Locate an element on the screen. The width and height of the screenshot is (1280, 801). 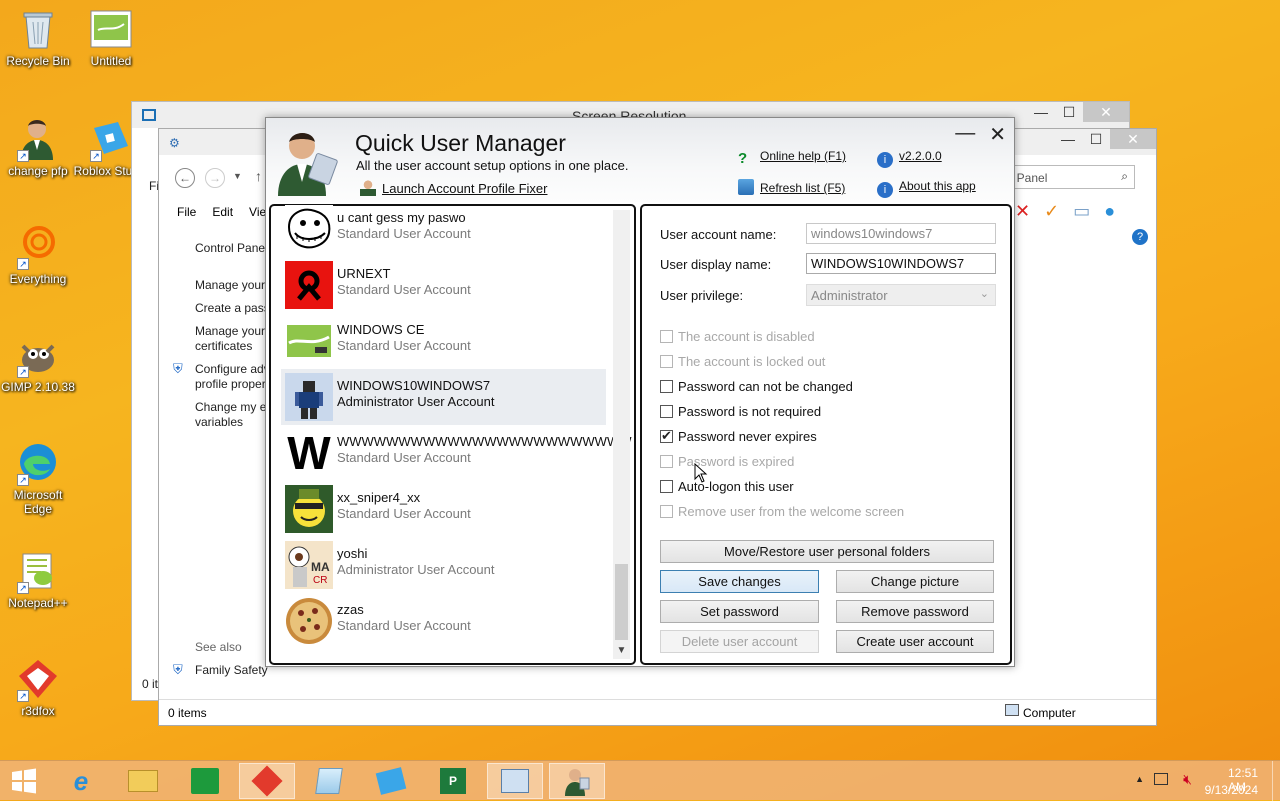
user-list-item: WINDOWS CE Standard User Account is located at coordinates (443, 341).